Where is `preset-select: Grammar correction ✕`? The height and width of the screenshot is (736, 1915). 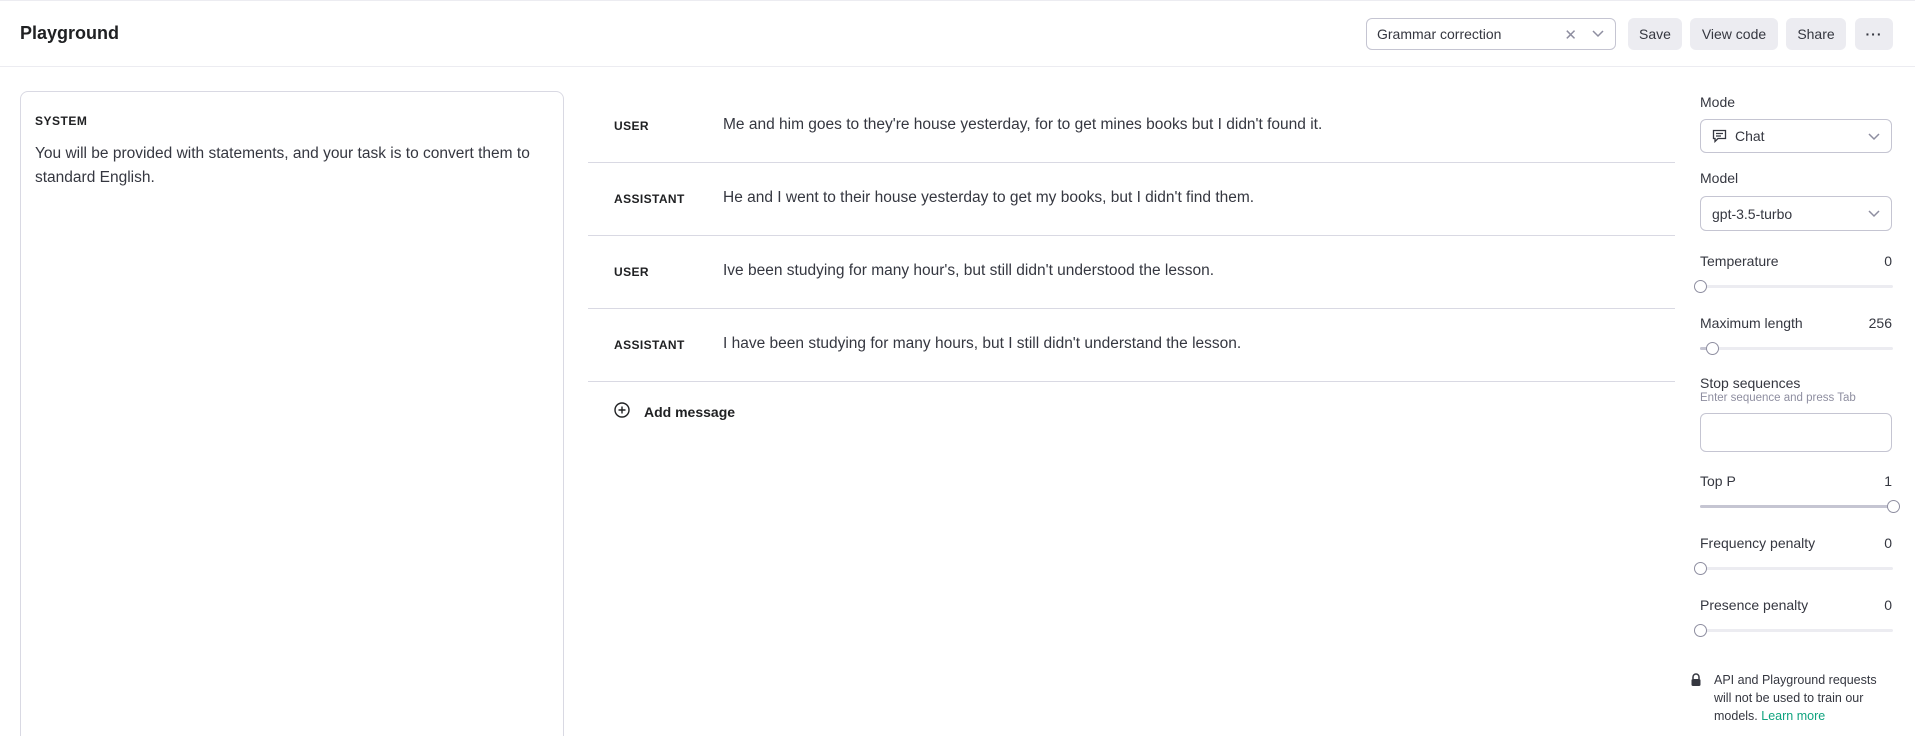
preset-select: Grammar correction ✕ is located at coordinates (1491, 34).